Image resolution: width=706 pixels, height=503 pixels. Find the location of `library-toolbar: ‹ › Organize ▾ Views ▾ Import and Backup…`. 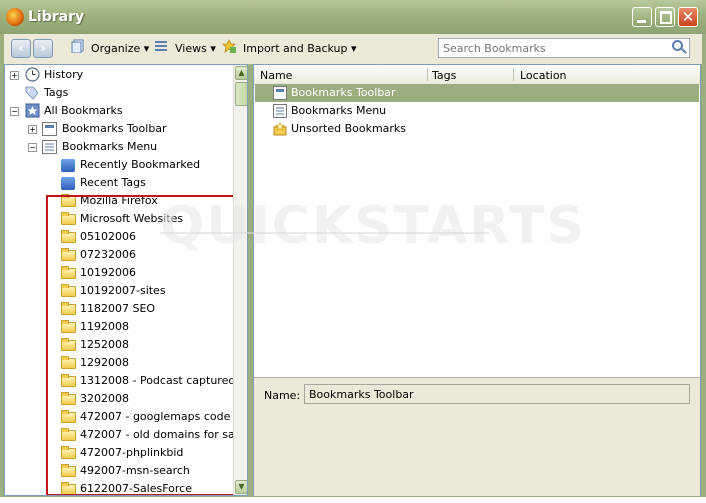

library-toolbar: ‹ › Organize ▾ Views ▾ Import and Backup… is located at coordinates (353, 49).